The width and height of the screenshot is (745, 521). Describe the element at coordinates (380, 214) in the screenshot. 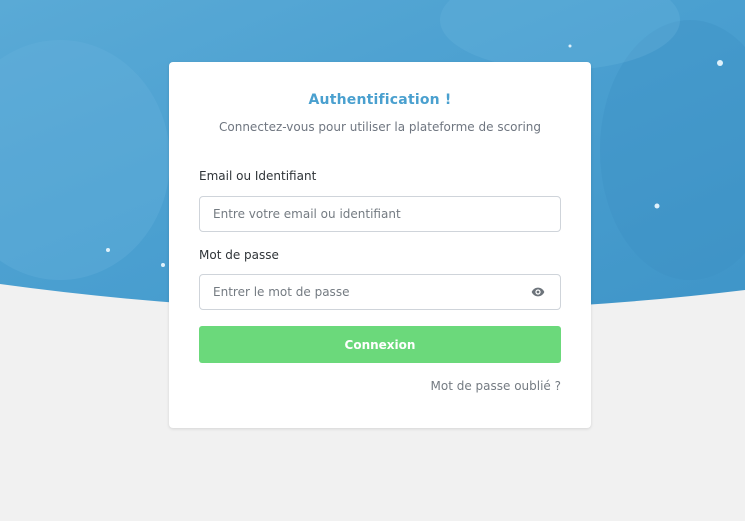

I see `email-field` at that location.